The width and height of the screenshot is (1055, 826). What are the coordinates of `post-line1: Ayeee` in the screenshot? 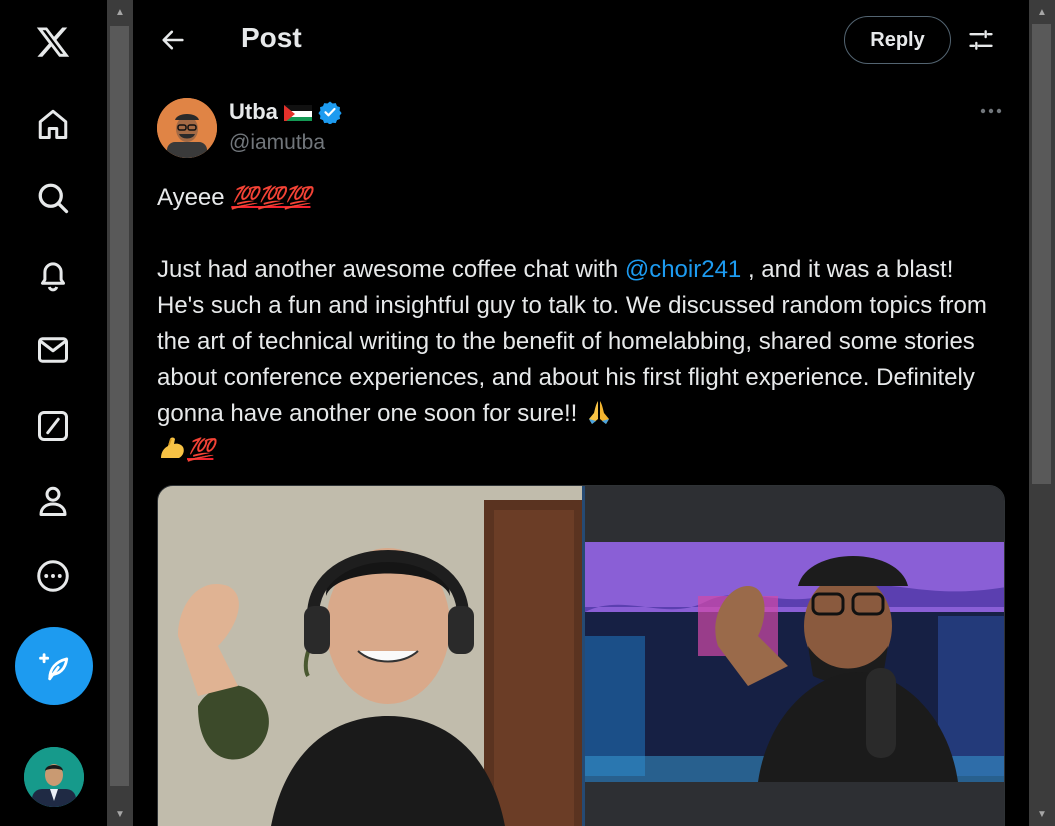 It's located at (194, 197).